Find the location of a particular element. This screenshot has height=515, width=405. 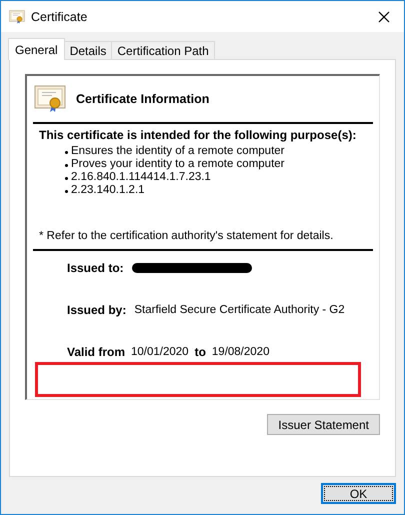

section-heading: Certificate Information is located at coordinates (143, 99).